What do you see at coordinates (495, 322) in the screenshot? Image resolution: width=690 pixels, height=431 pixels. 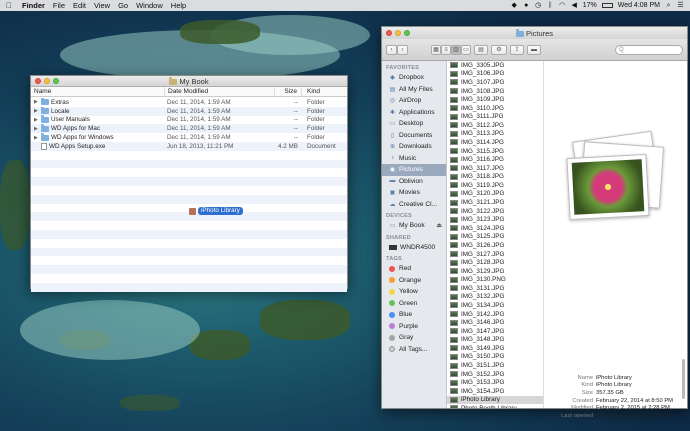 I see `list-item: IMG_3146.JPG` at bounding box center [495, 322].